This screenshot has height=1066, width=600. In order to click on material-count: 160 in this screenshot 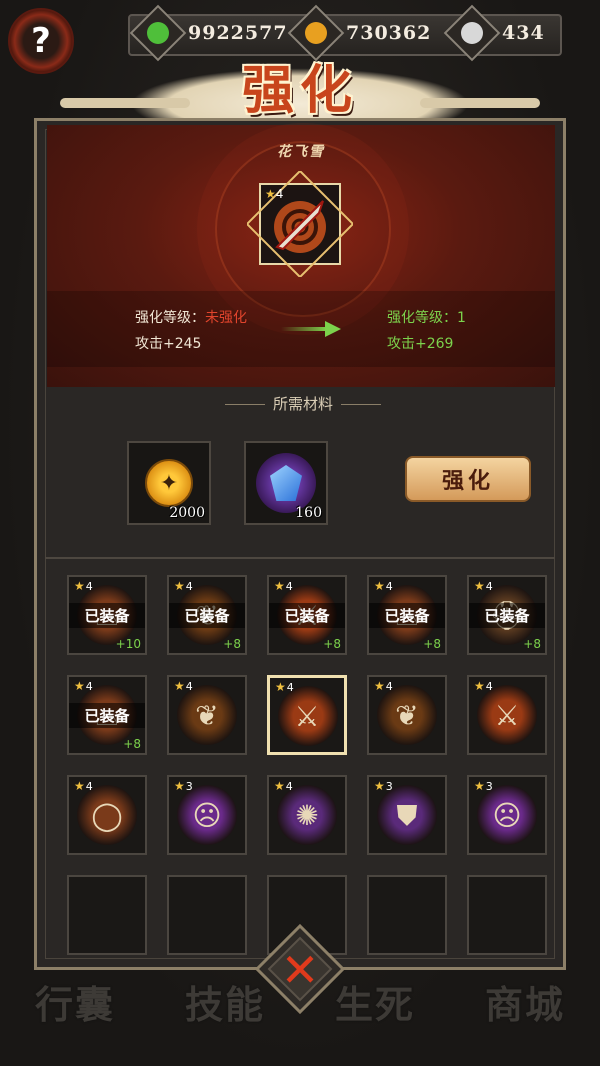, I will do `click(308, 513)`.